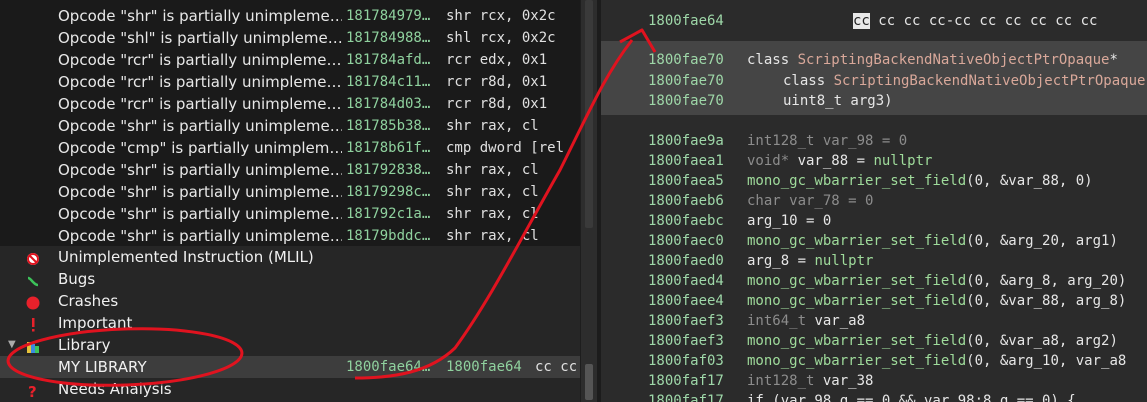 This screenshot has width=1147, height=402. Describe the element at coordinates (88, 301) in the screenshot. I see `category-label: Crashes` at that location.